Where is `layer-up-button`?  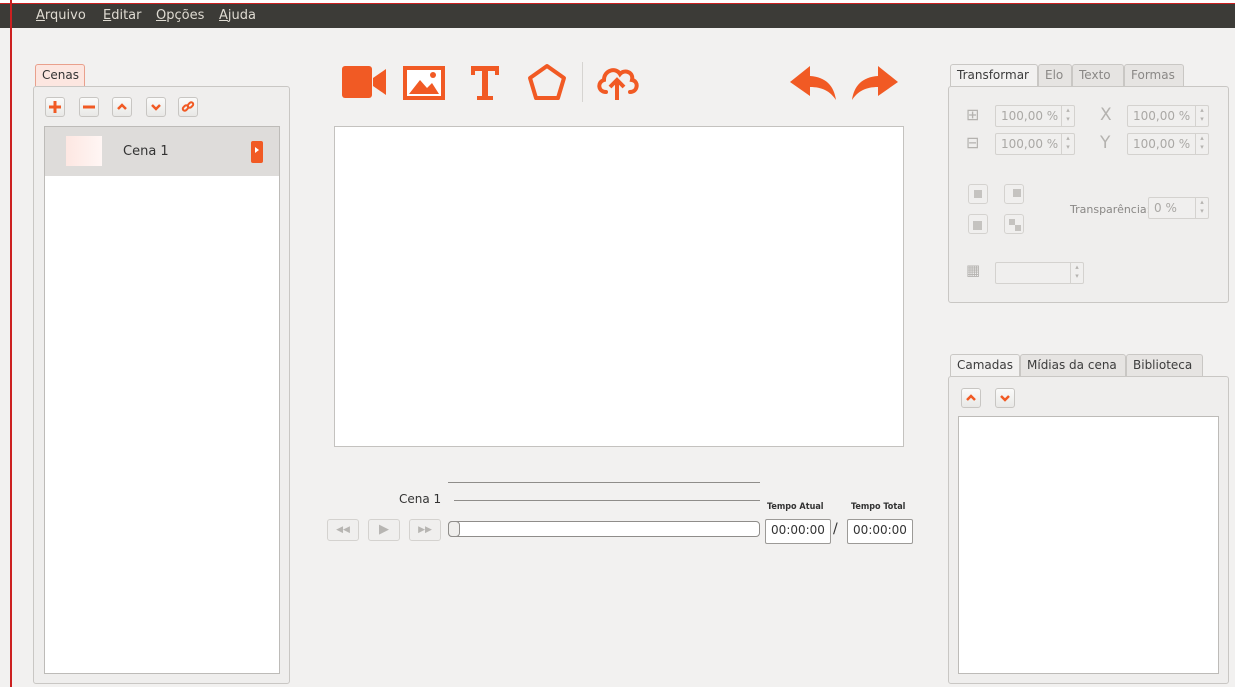 layer-up-button is located at coordinates (971, 398).